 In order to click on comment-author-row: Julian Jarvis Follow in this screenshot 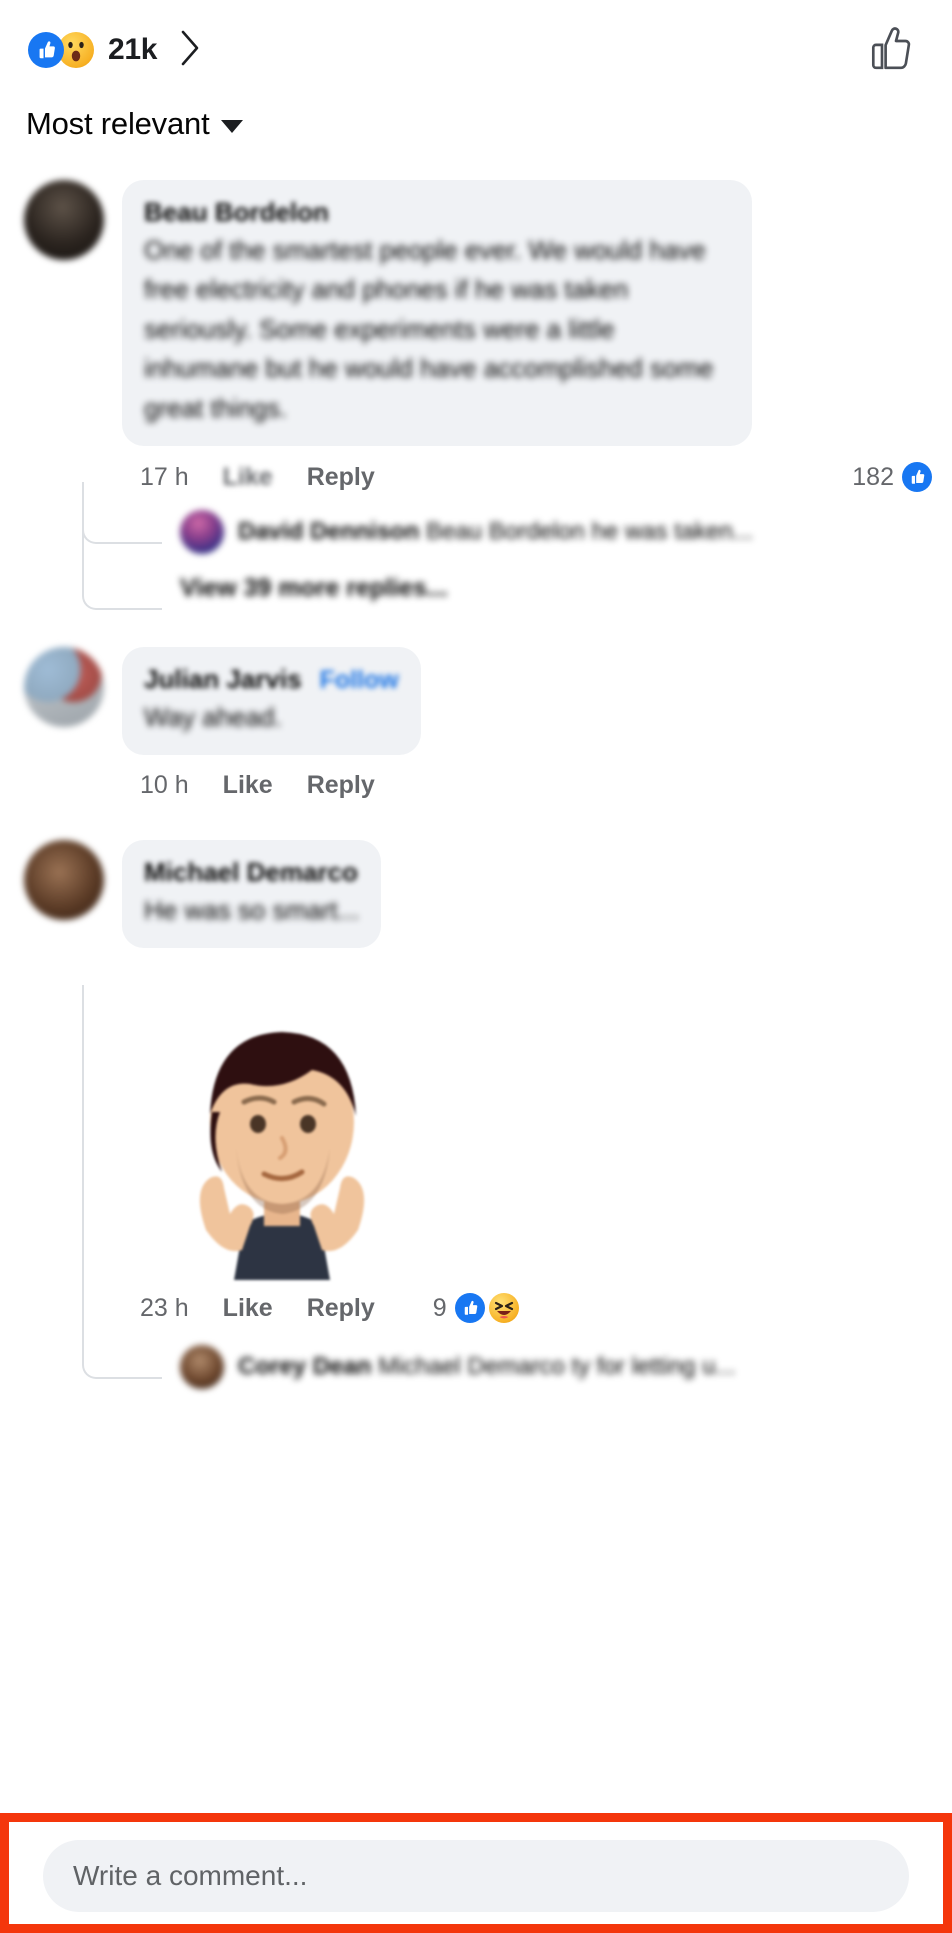, I will do `click(271, 679)`.